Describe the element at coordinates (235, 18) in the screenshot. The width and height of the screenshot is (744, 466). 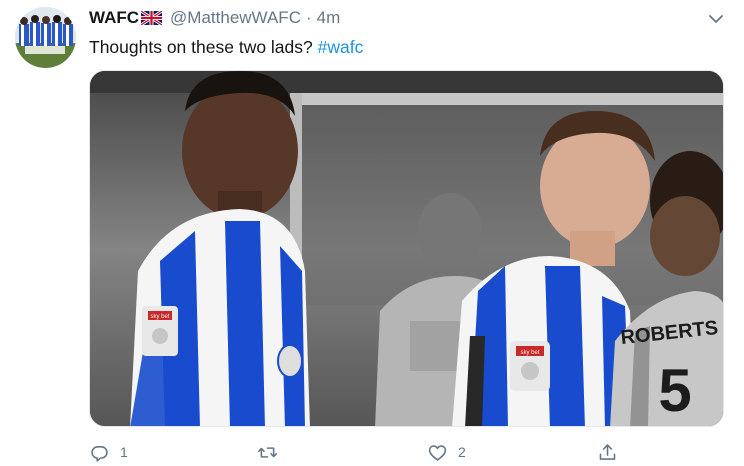
I see `user-handle: @MatthewWAFC` at that location.